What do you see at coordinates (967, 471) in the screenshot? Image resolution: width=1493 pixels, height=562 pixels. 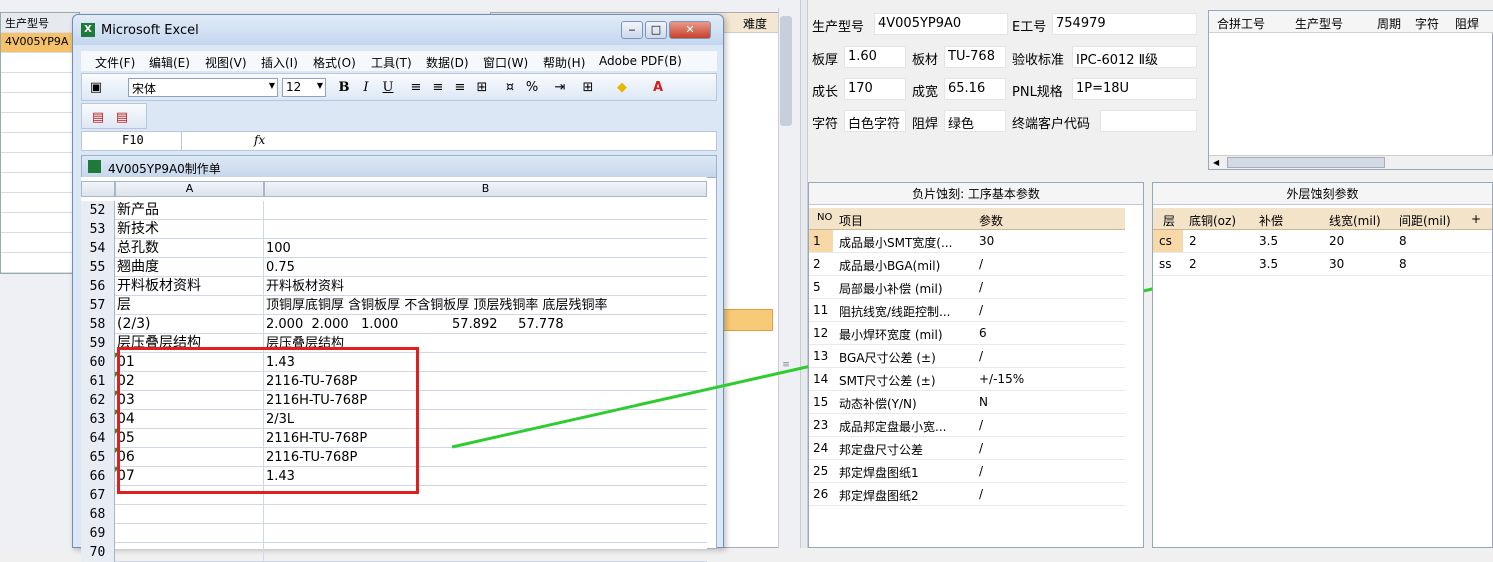 I see `negative-etching-row: 25 邦定焊盘图纸1 /` at bounding box center [967, 471].